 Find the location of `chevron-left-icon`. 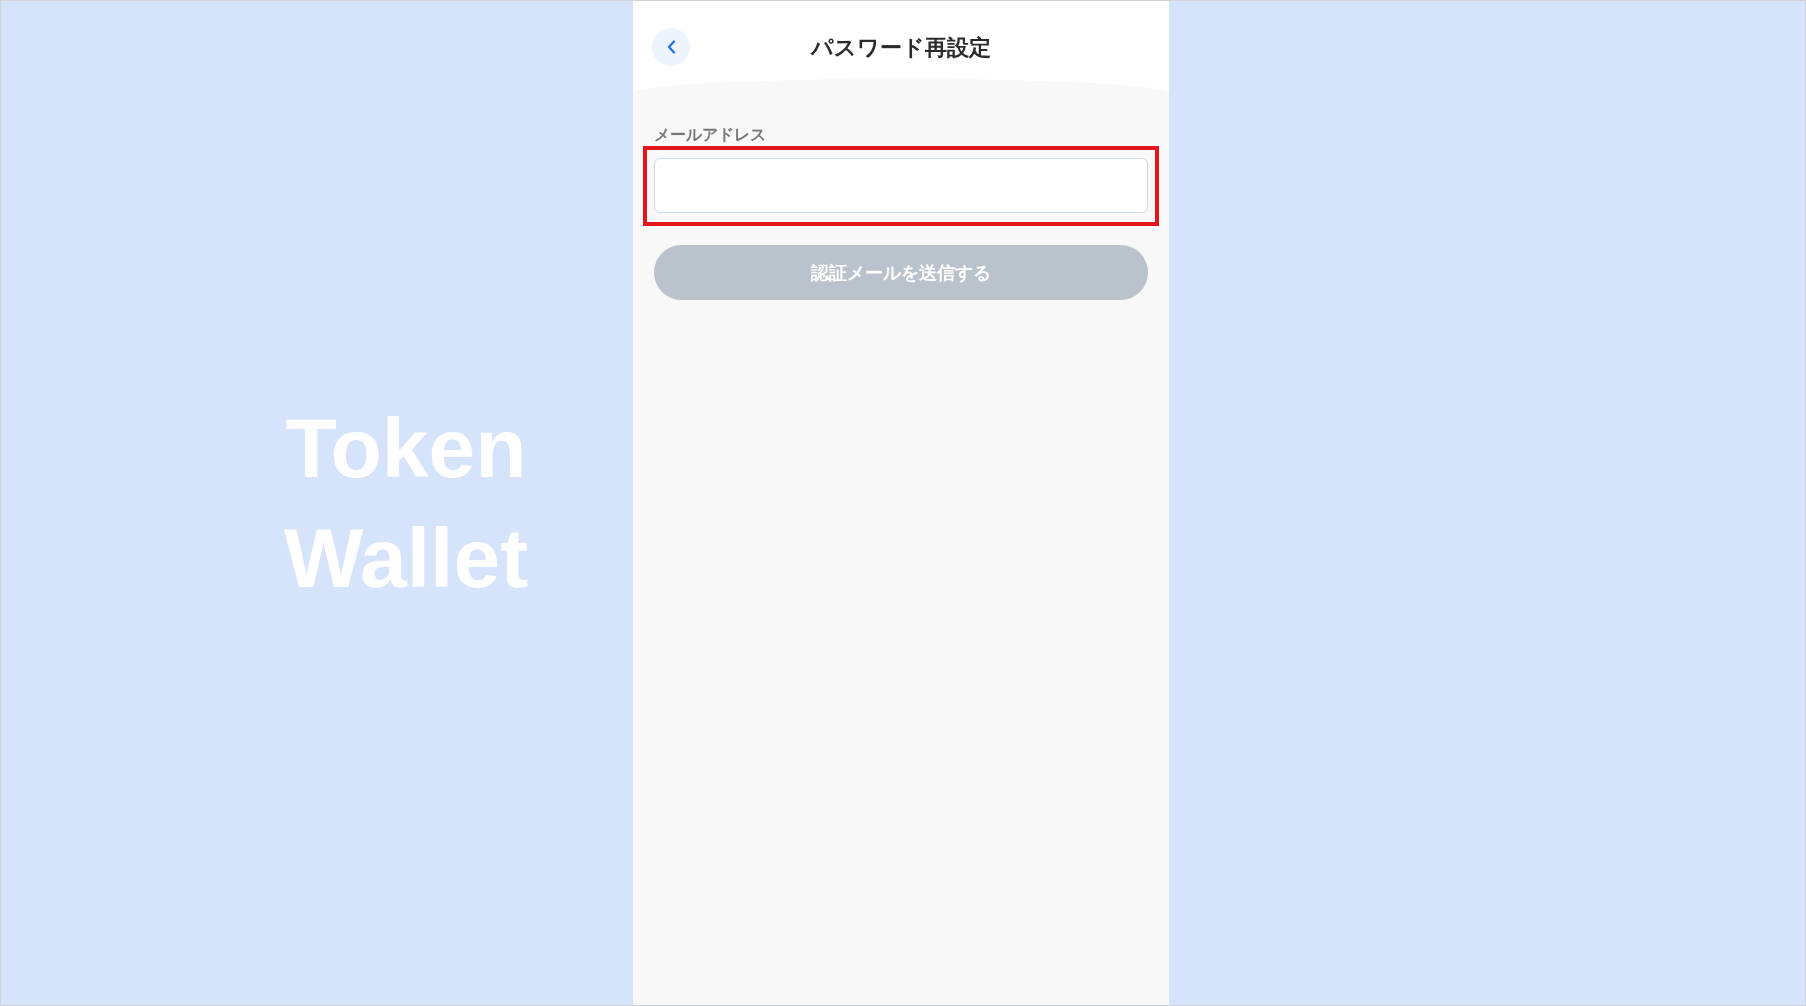

chevron-left-icon is located at coordinates (671, 47).